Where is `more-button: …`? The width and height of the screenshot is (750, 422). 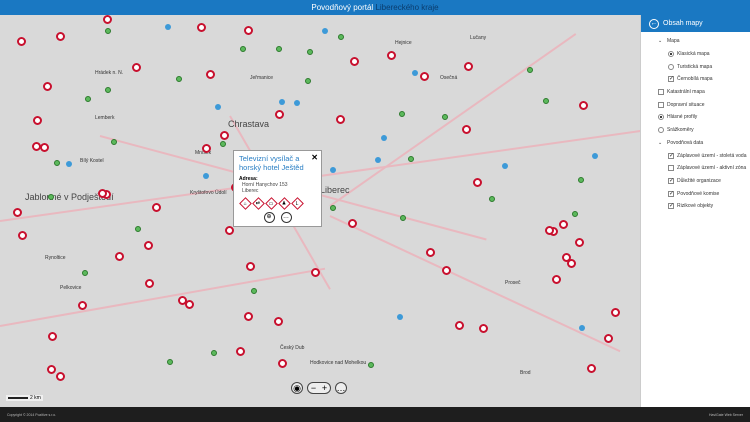
more-button: … is located at coordinates (341, 388).